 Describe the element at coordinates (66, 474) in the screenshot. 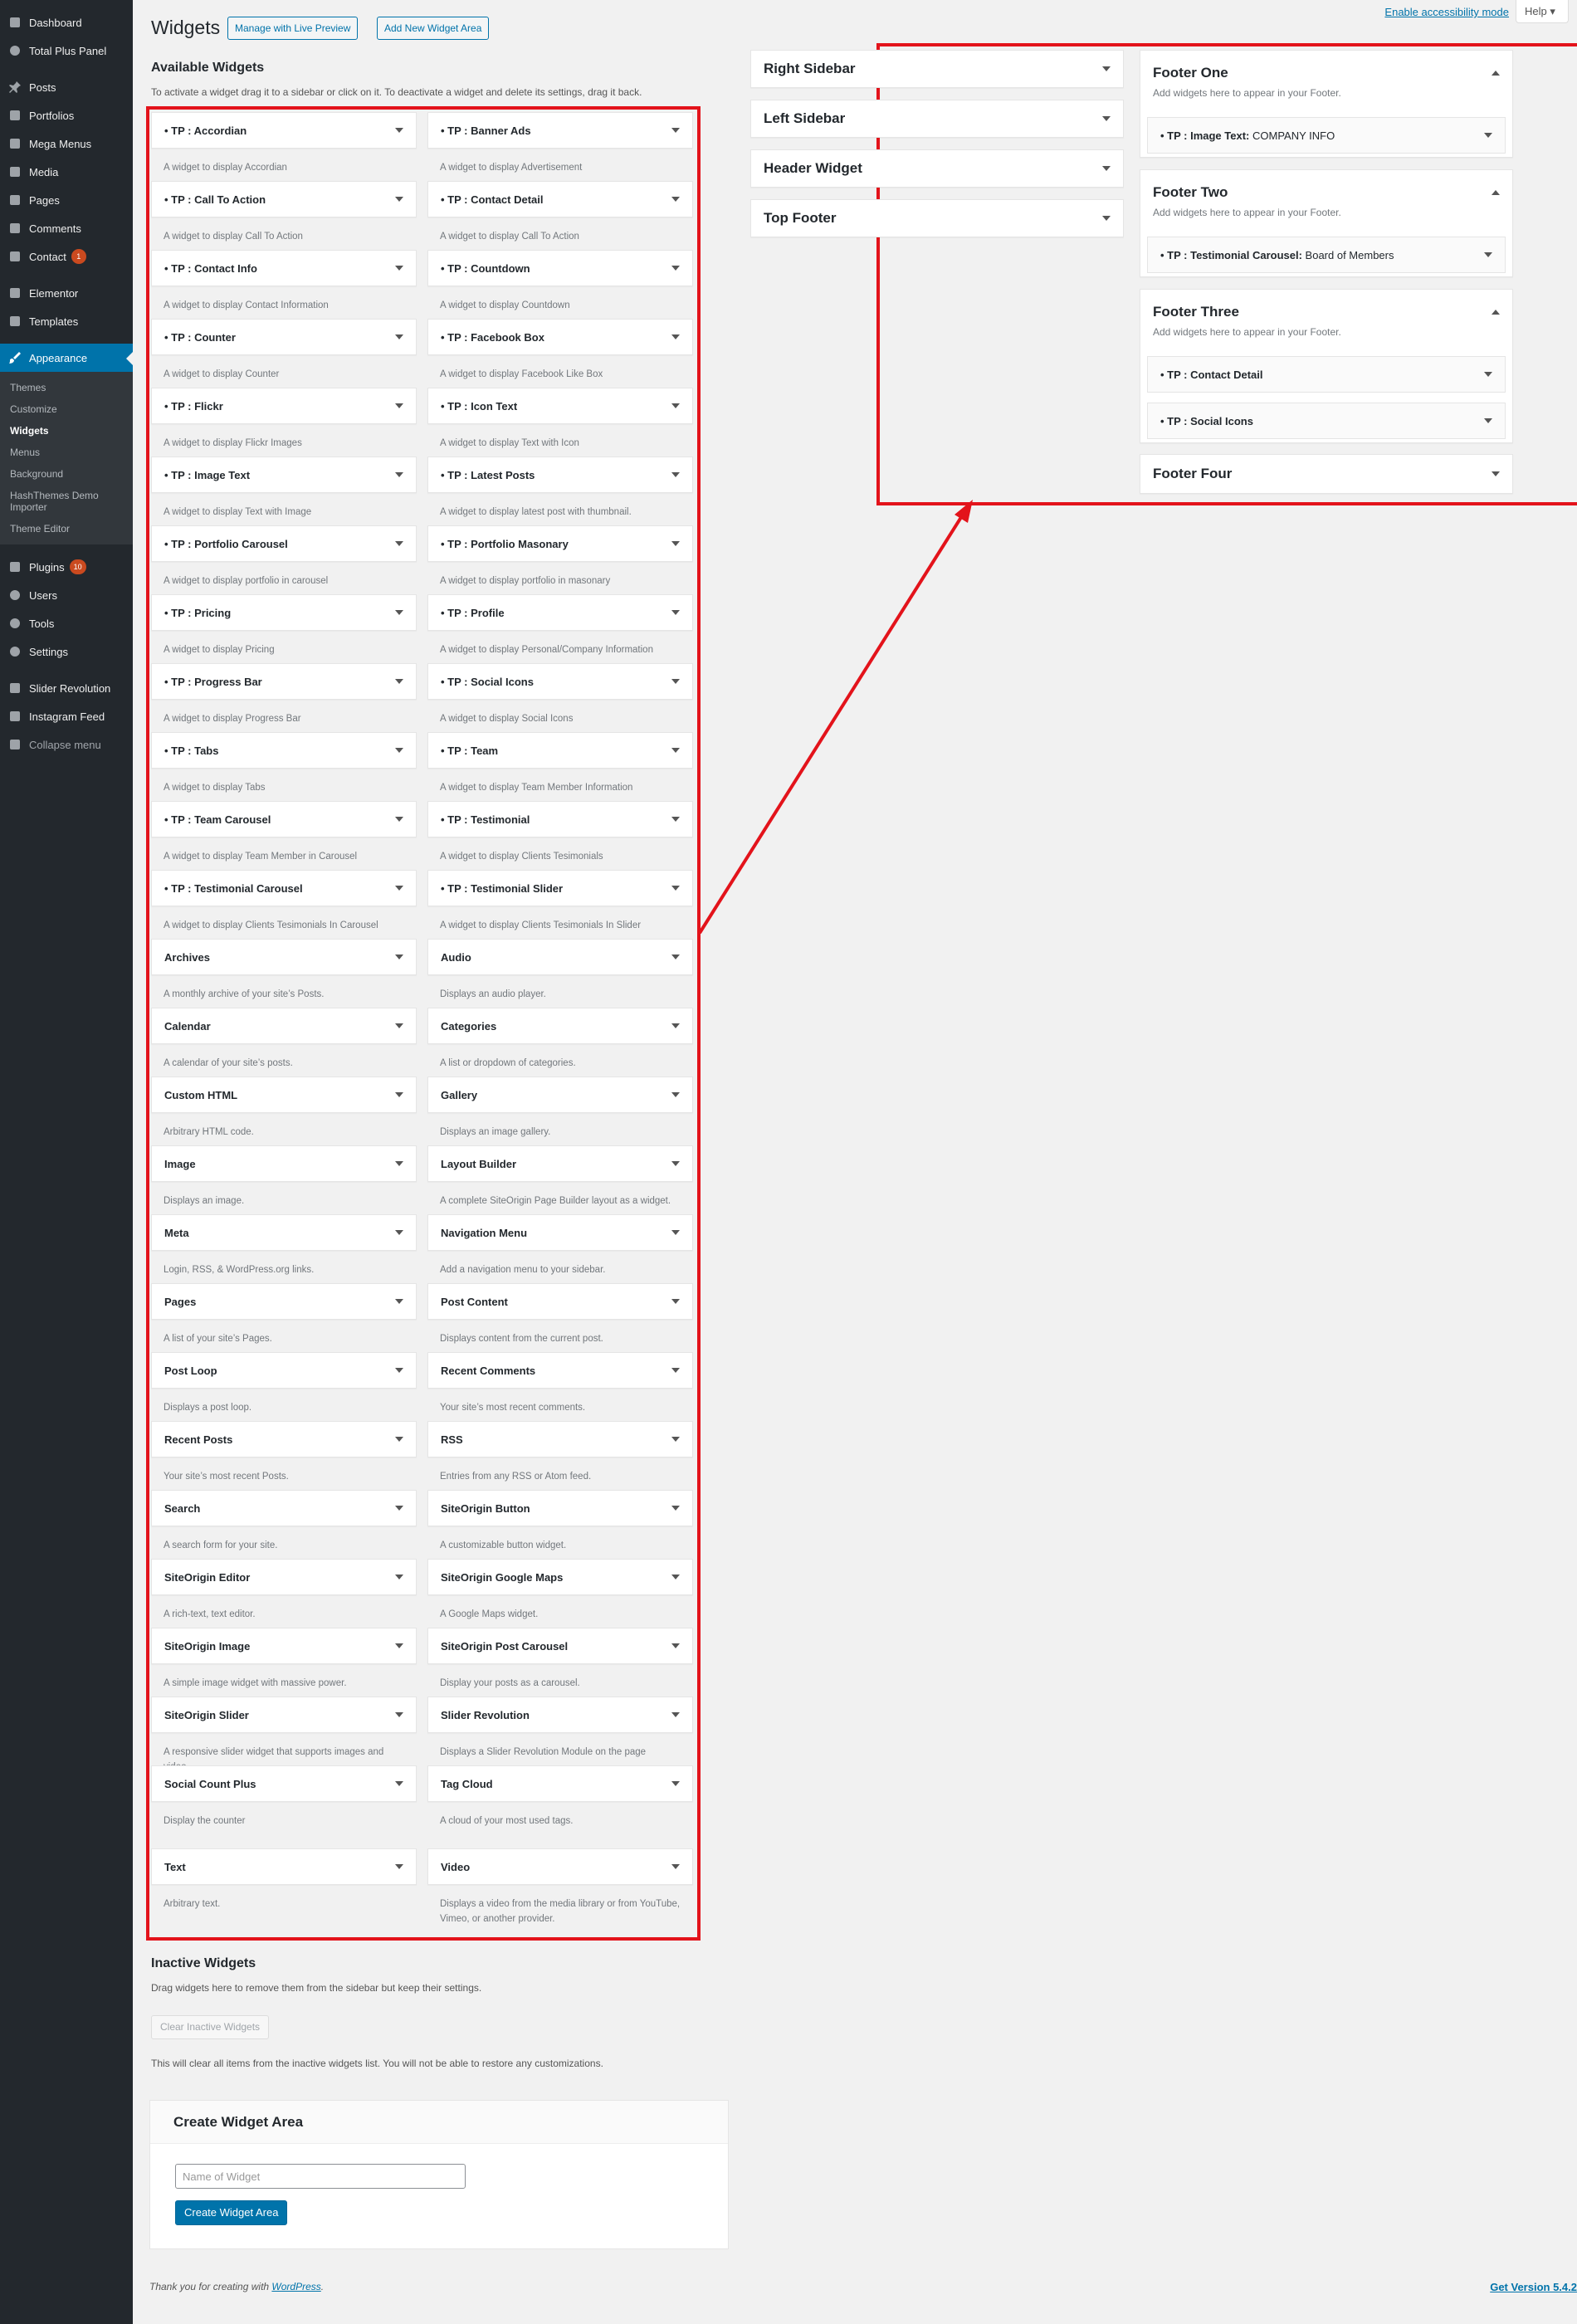

I see `submenu-item-background: Background` at that location.